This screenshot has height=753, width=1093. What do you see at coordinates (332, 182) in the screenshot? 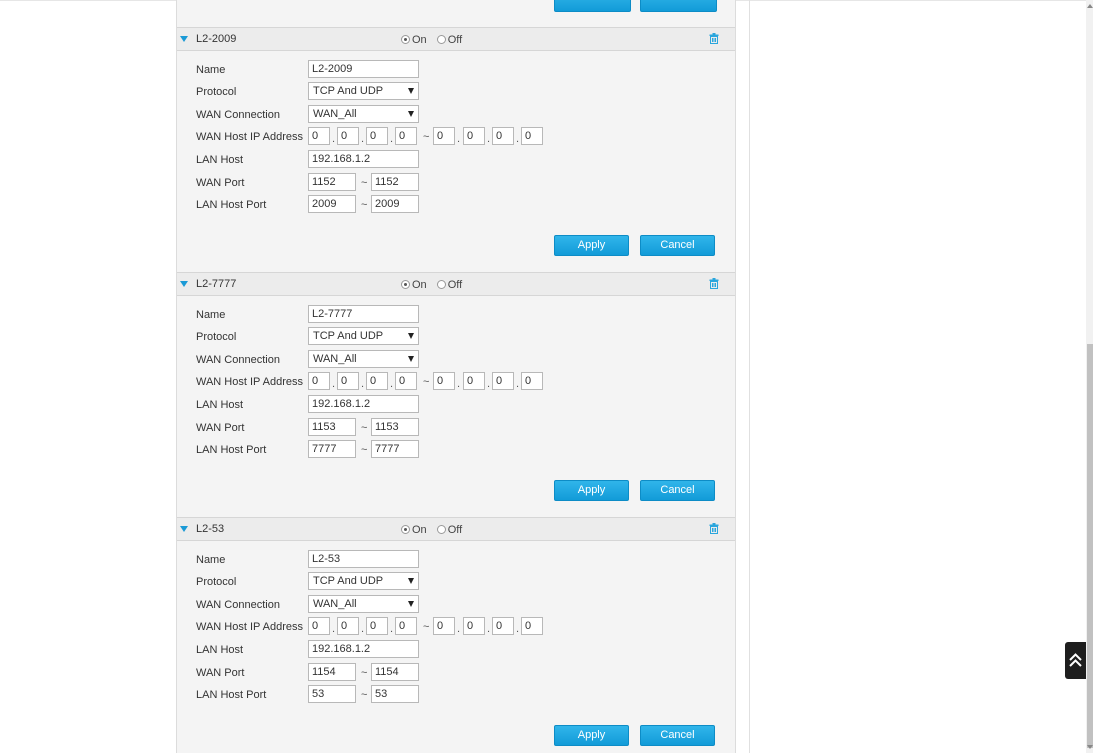
I see `wan-port-start-input: 1152` at bounding box center [332, 182].